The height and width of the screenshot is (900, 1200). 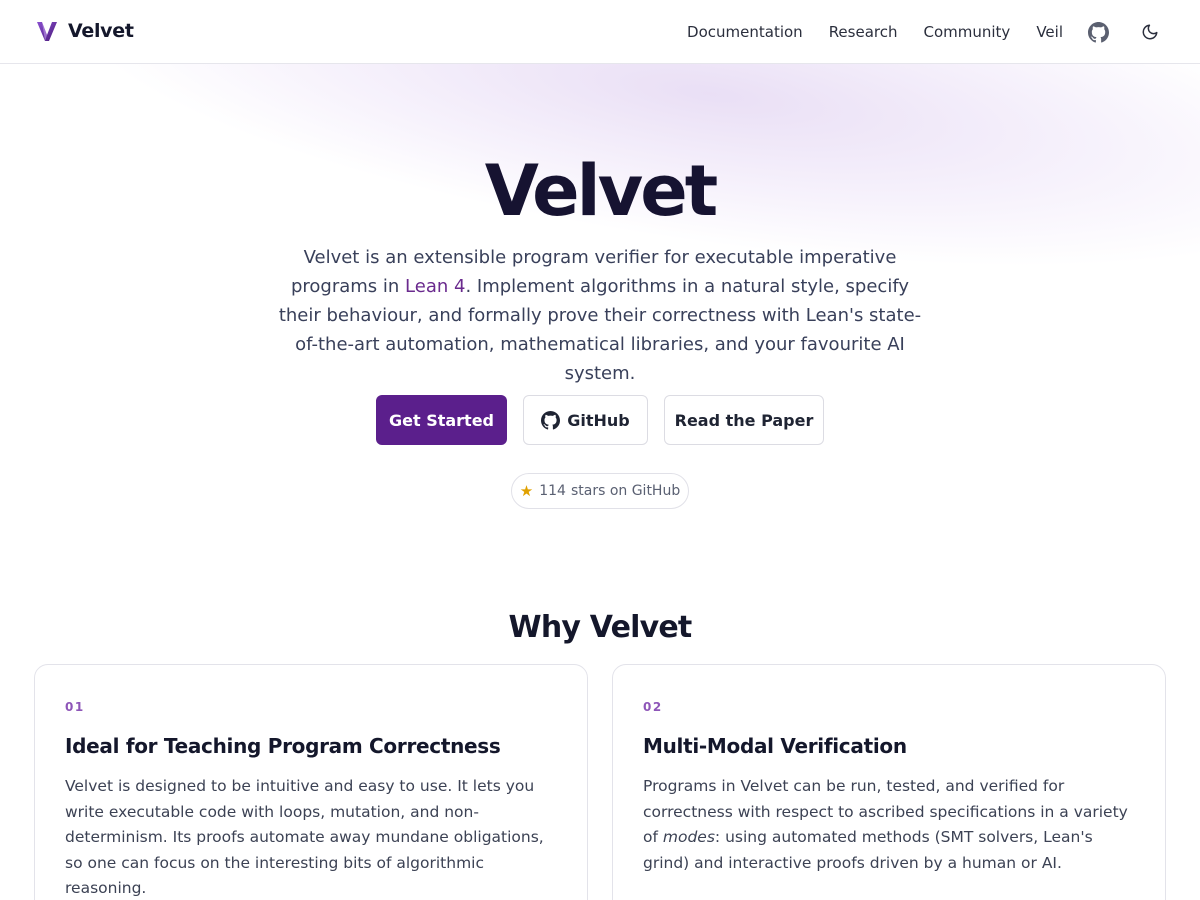 I want to click on hero-actions: Get Started GitHub Read the Paper, so click(x=600, y=420).